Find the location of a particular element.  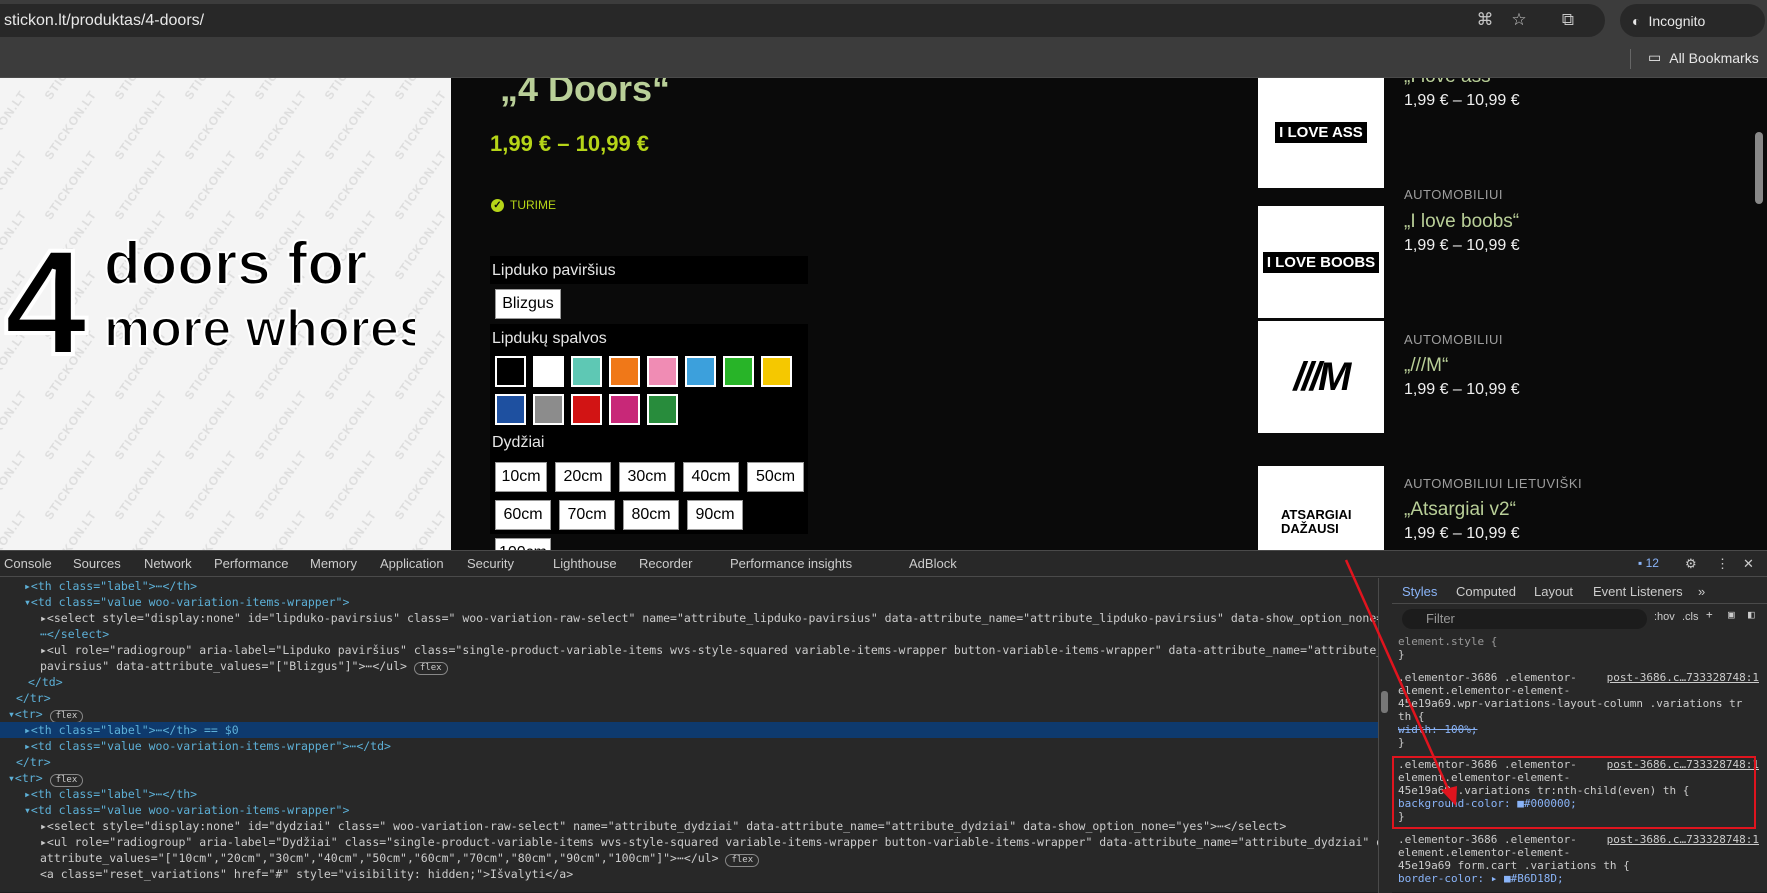

address-bar: stickon.lt/produktas/4-doors/ is located at coordinates (802, 20).